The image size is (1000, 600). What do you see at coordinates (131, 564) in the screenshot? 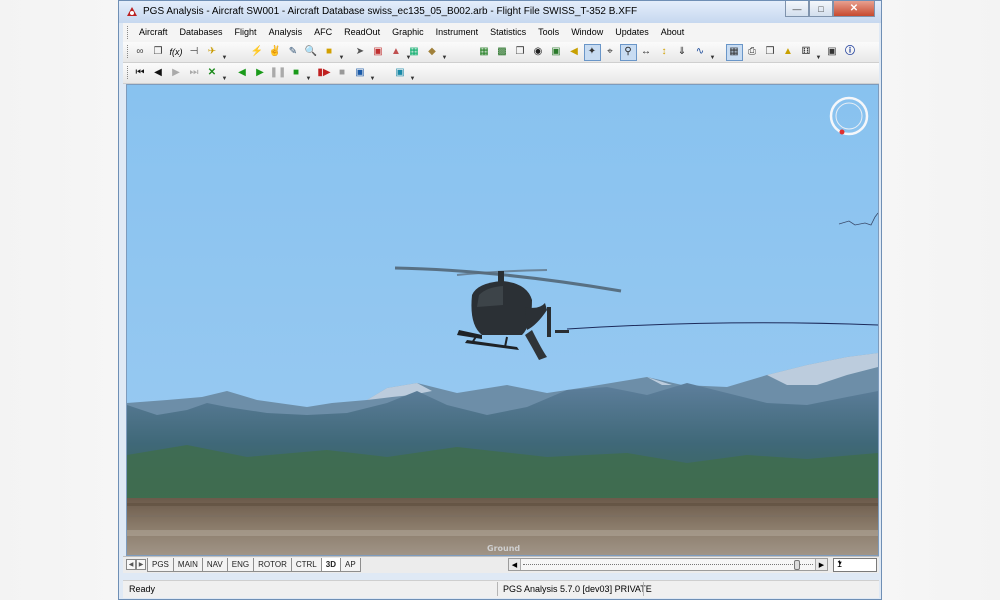
I see `tab-scroll-left: ◀` at bounding box center [131, 564].